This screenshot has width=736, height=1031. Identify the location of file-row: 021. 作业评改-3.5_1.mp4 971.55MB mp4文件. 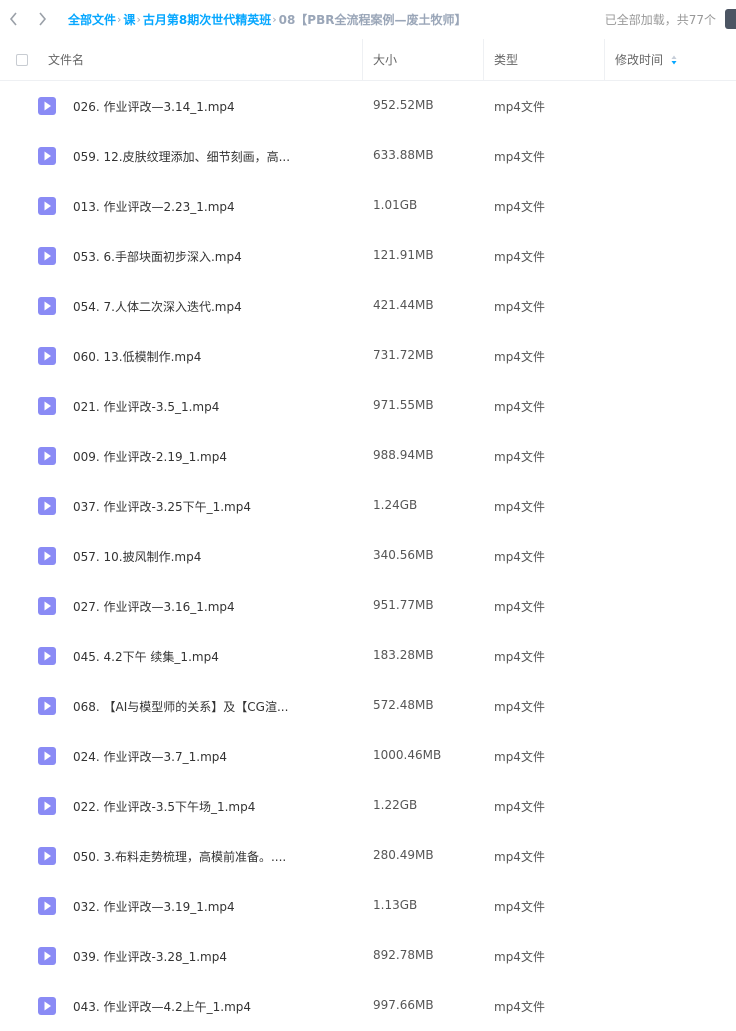
(368, 406).